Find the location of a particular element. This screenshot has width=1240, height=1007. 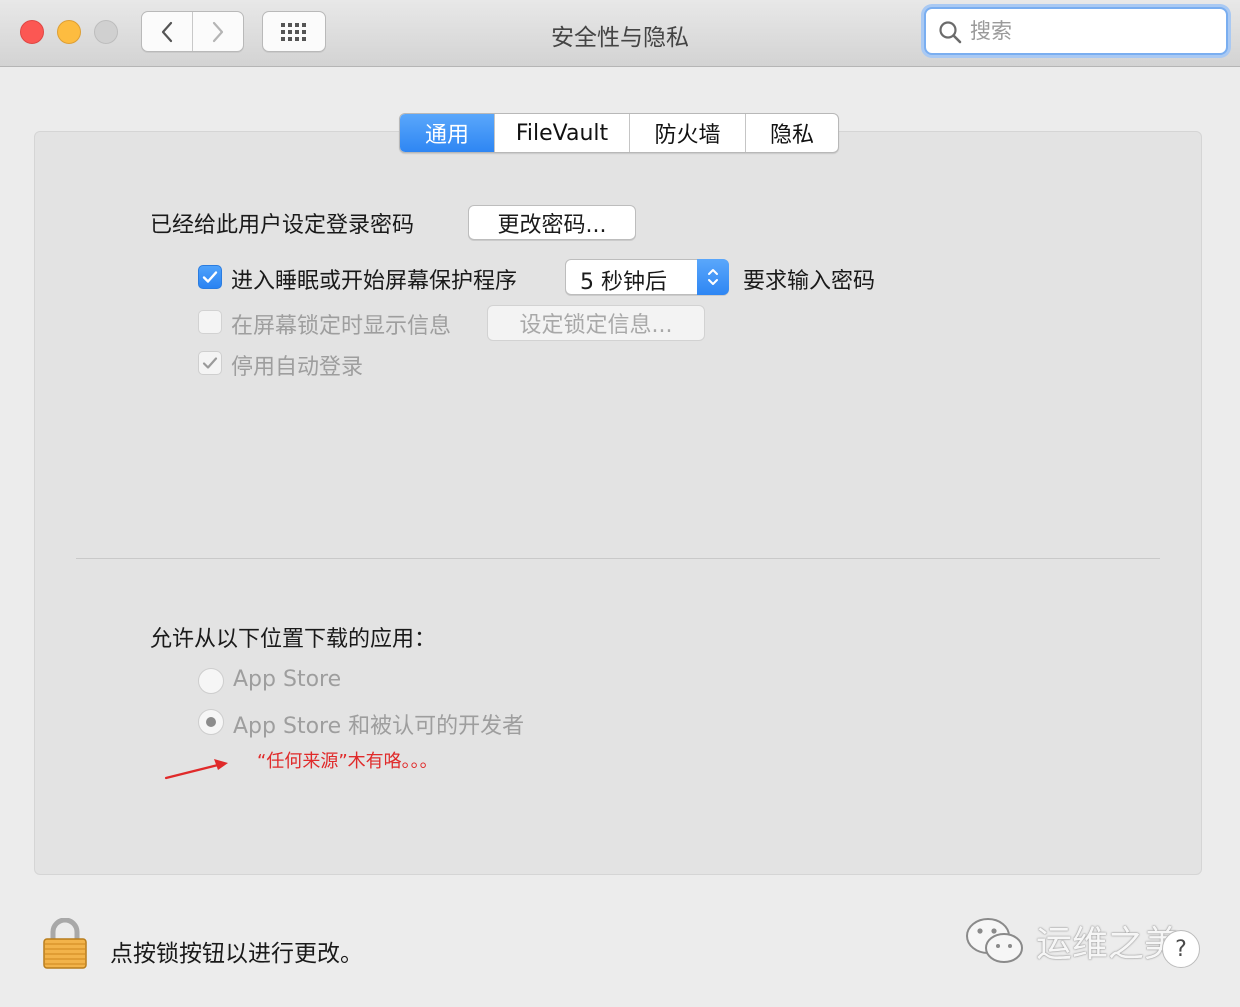

watermark-text: 运维之美 is located at coordinates (1108, 944).